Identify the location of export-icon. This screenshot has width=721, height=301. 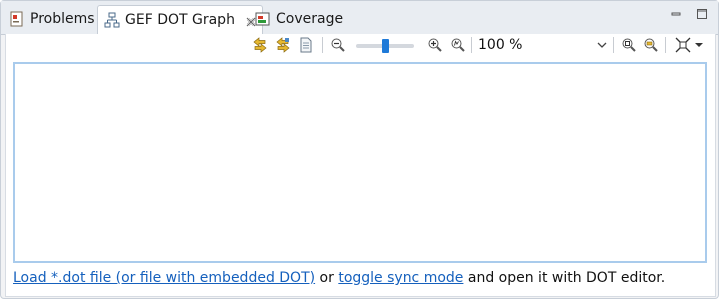
(306, 45).